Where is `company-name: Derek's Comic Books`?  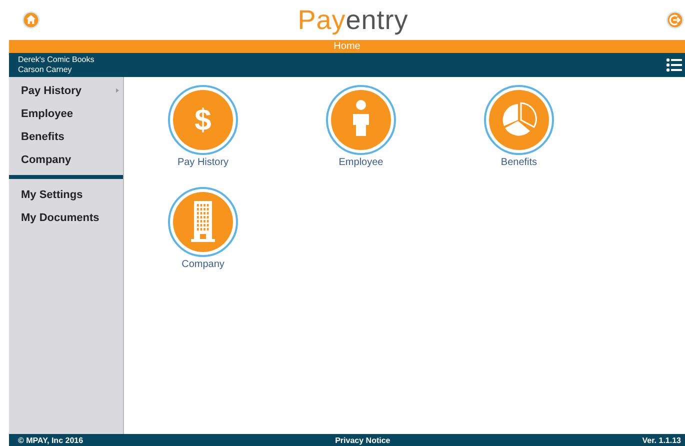 company-name: Derek's Comic Books is located at coordinates (56, 60).